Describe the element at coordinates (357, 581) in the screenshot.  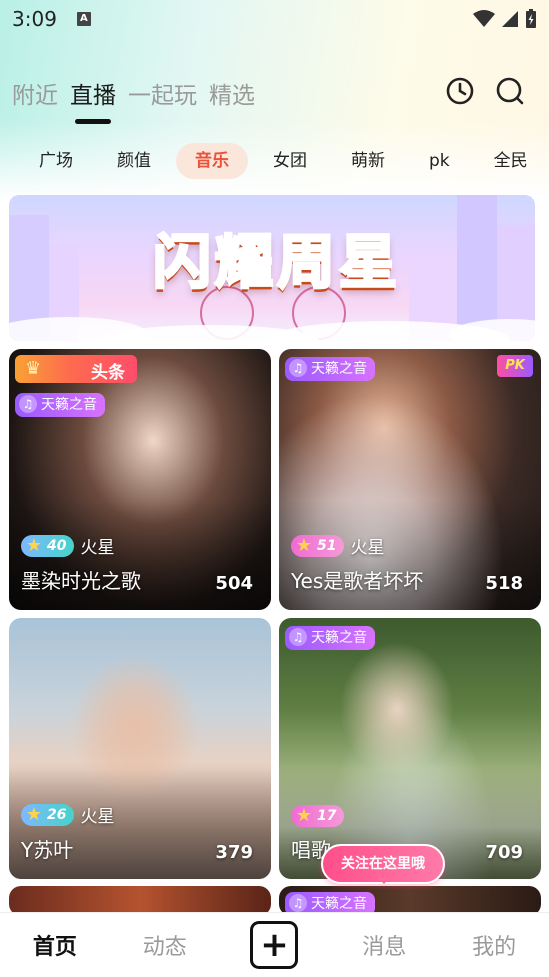
I see `card-title: Yes是歌者坏坏` at that location.